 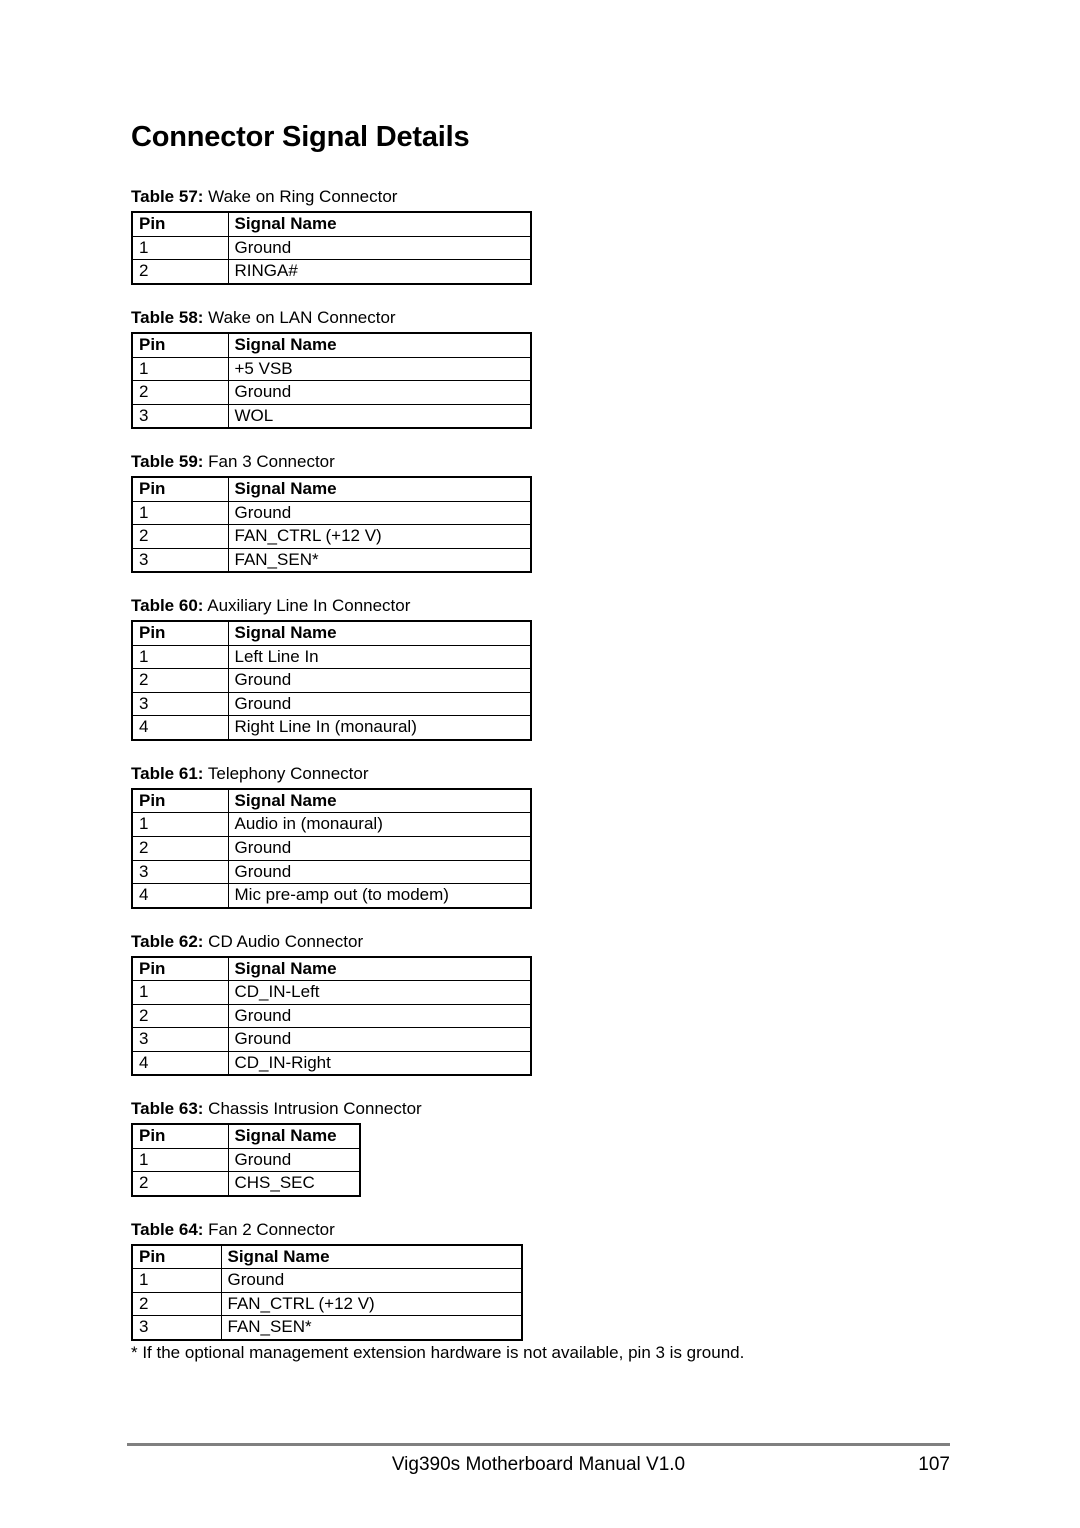 What do you see at coordinates (379, 1063) in the screenshot?
I see `cell-signal-name: CD_IN-Right` at bounding box center [379, 1063].